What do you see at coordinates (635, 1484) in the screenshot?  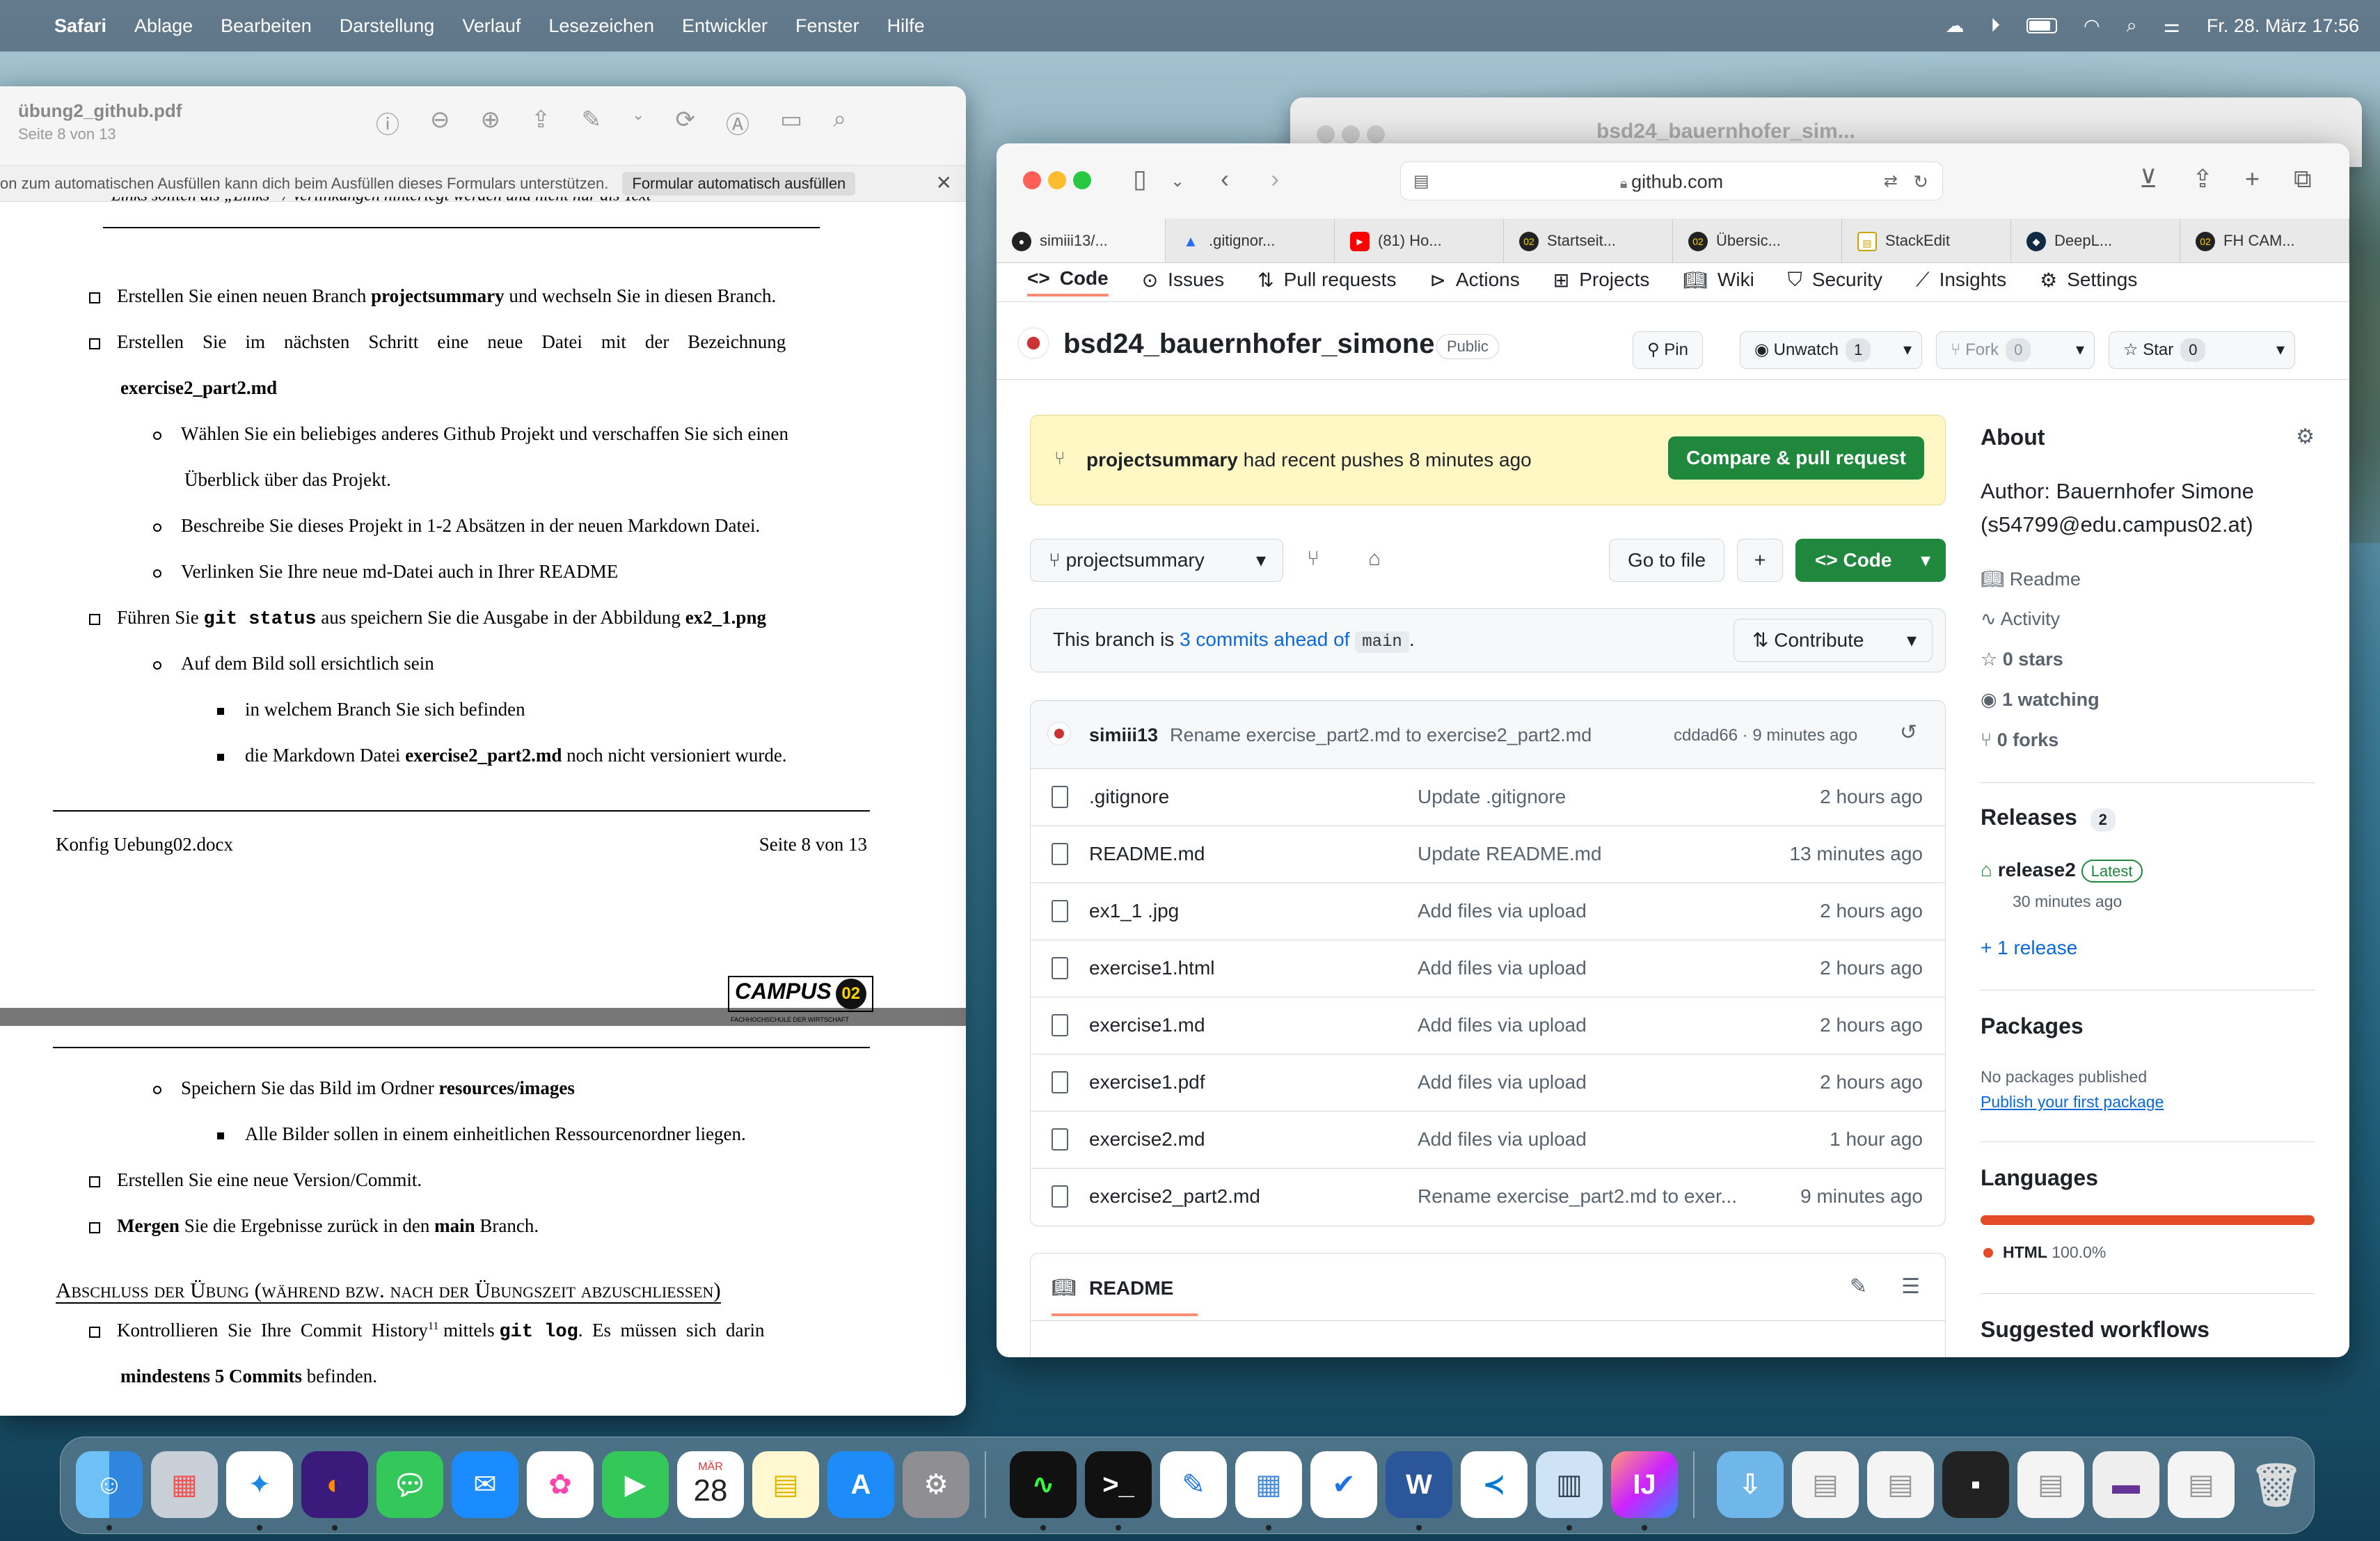 I see `facetime-icon: ▶` at bounding box center [635, 1484].